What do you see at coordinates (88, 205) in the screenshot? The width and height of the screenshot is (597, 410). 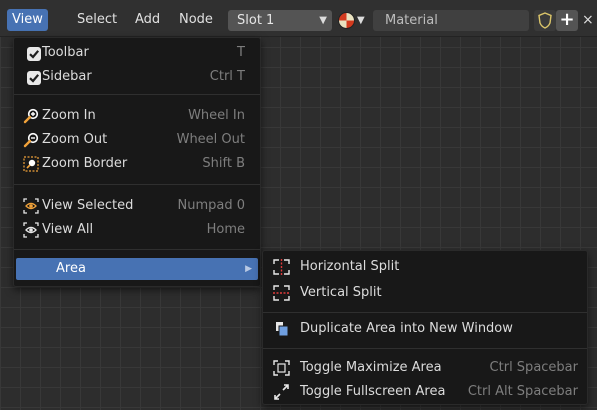 I see `menu-item-label: View Selected` at bounding box center [88, 205].